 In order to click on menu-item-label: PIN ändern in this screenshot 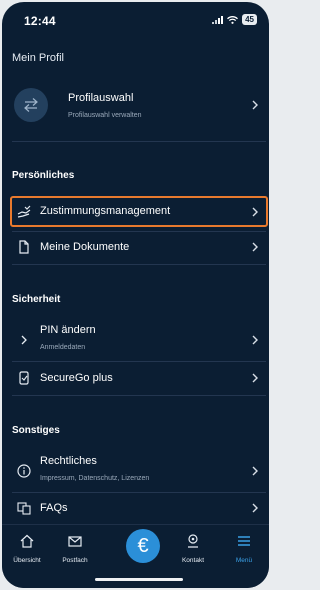, I will do `click(68, 330)`.